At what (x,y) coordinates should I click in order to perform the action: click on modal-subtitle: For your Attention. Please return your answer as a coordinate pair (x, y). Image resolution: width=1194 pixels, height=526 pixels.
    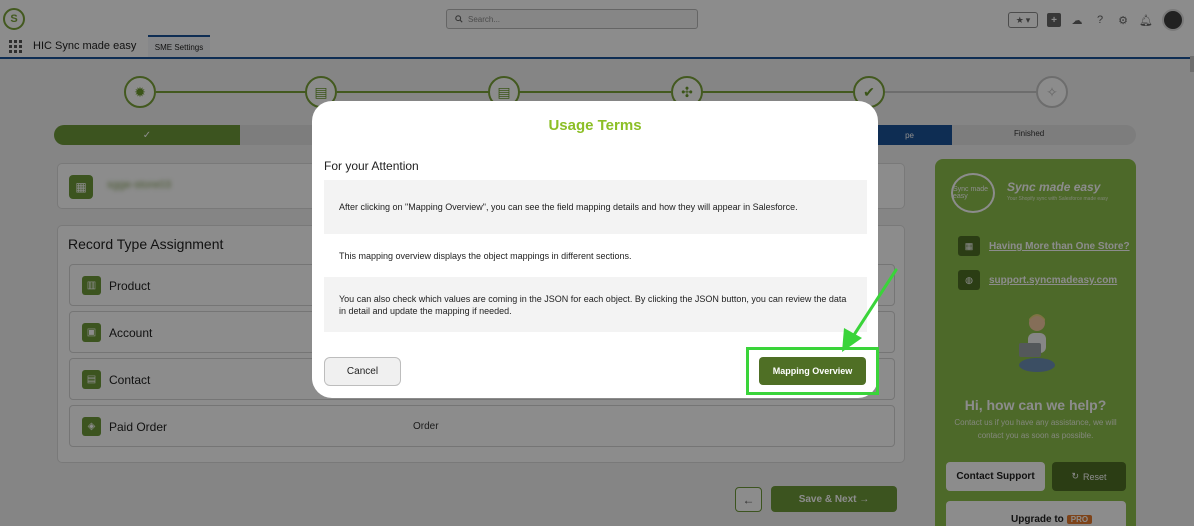
    Looking at the image, I should click on (371, 166).